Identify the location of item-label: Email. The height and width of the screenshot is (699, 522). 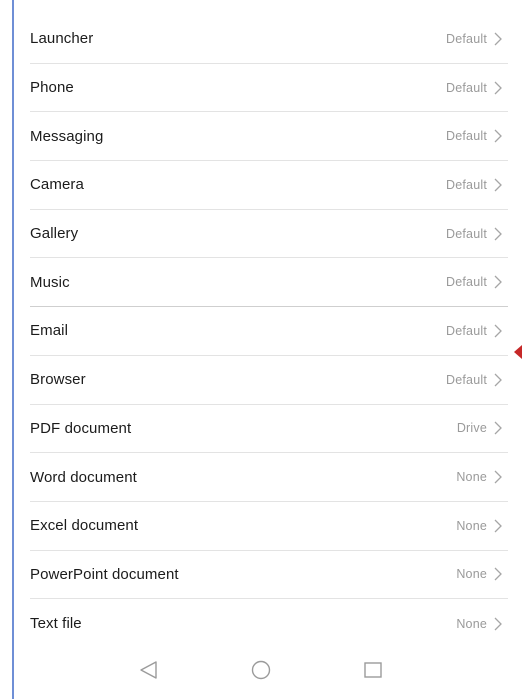
(49, 331).